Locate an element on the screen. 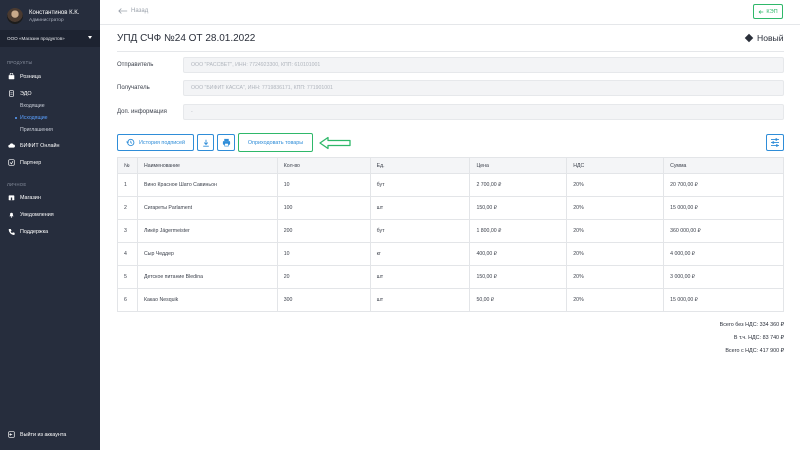  column-header: НДС is located at coordinates (615, 165).